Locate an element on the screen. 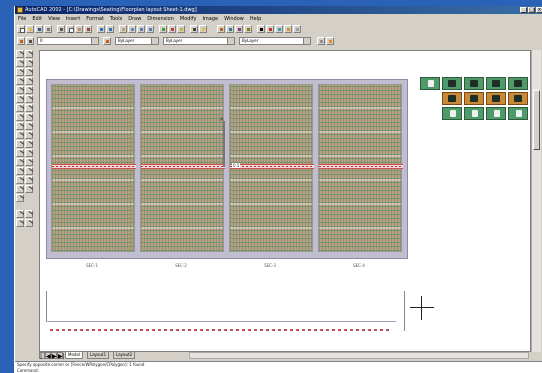 Image resolution: width=542 pixels, height=373 pixels. menu-insert: Insert is located at coordinates (73, 19).